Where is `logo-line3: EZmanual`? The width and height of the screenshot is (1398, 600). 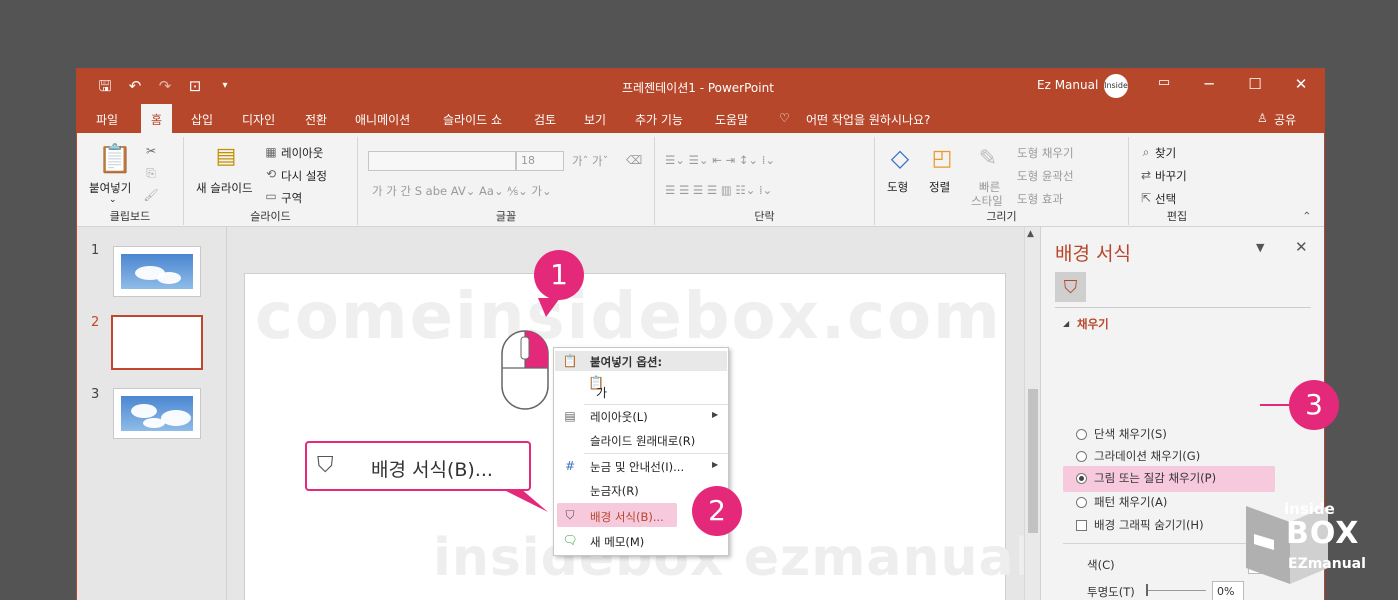 logo-line3: EZmanual is located at coordinates (1327, 564).